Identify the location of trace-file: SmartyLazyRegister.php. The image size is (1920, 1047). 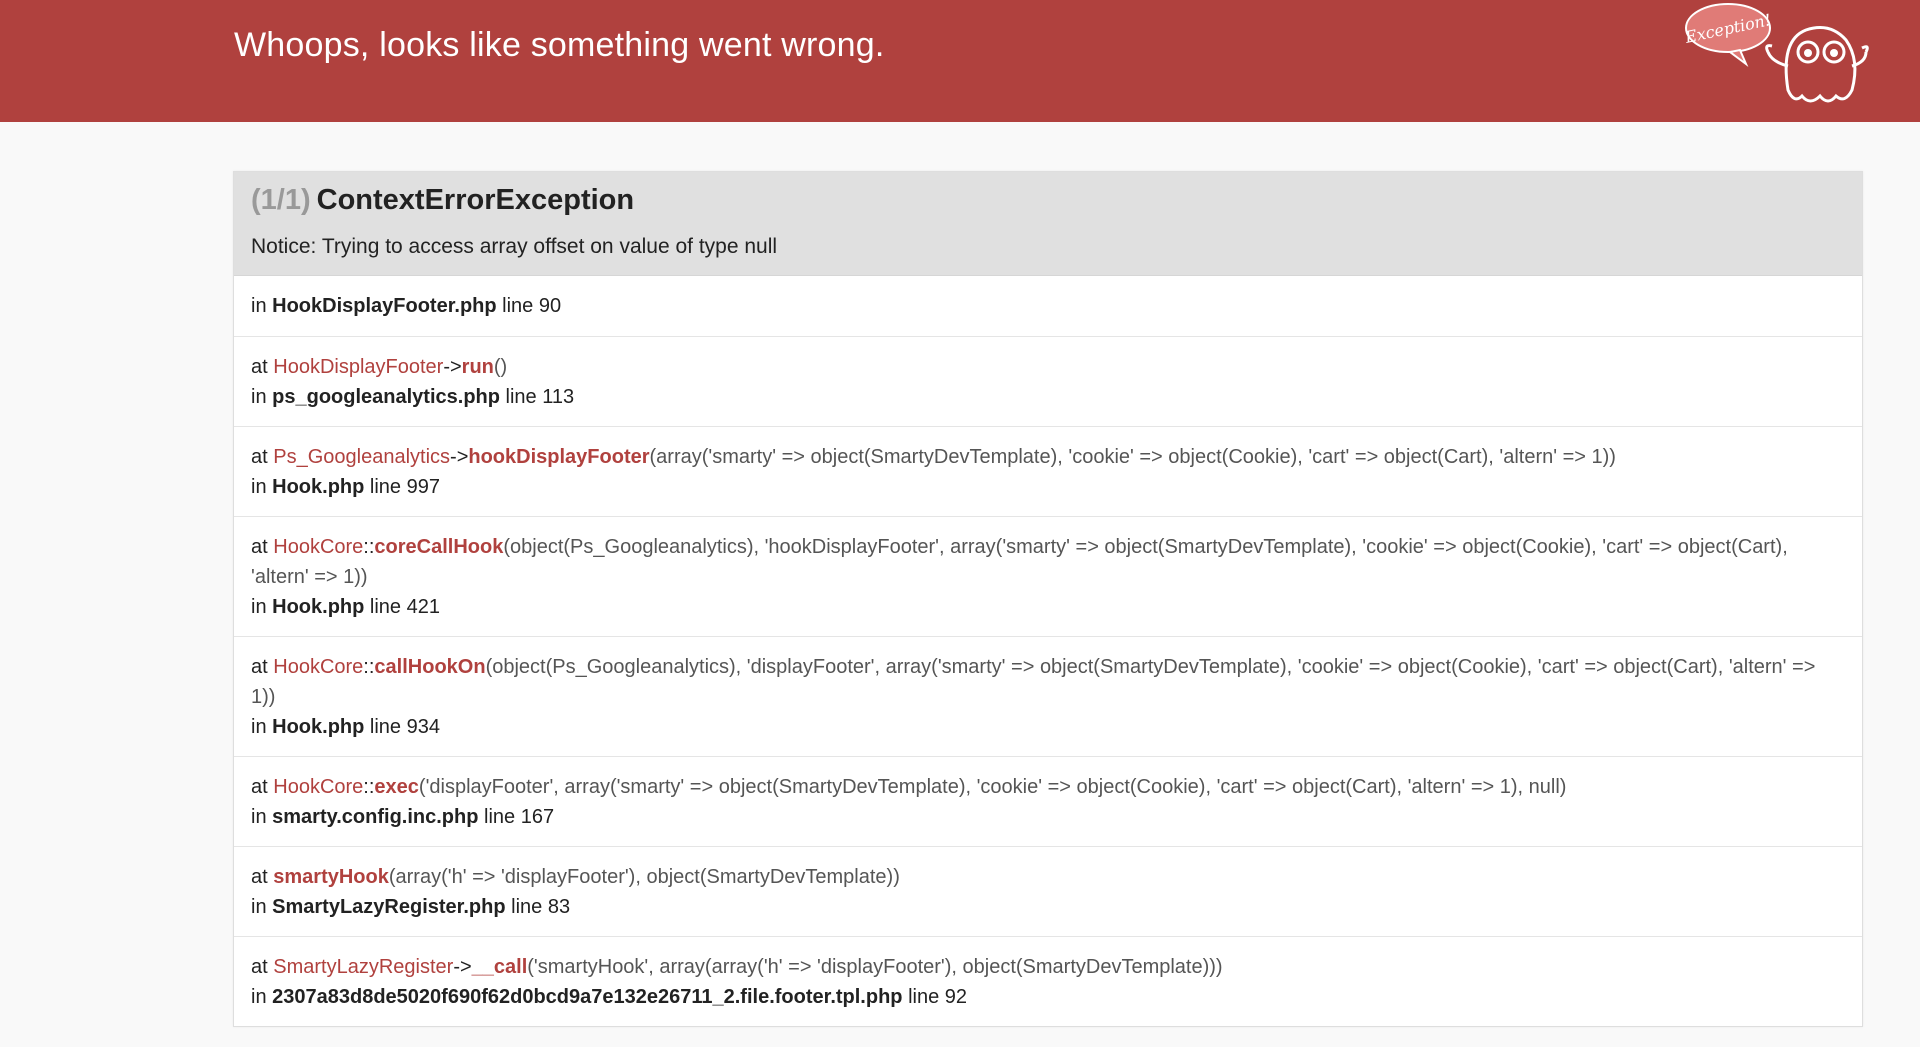
(389, 907).